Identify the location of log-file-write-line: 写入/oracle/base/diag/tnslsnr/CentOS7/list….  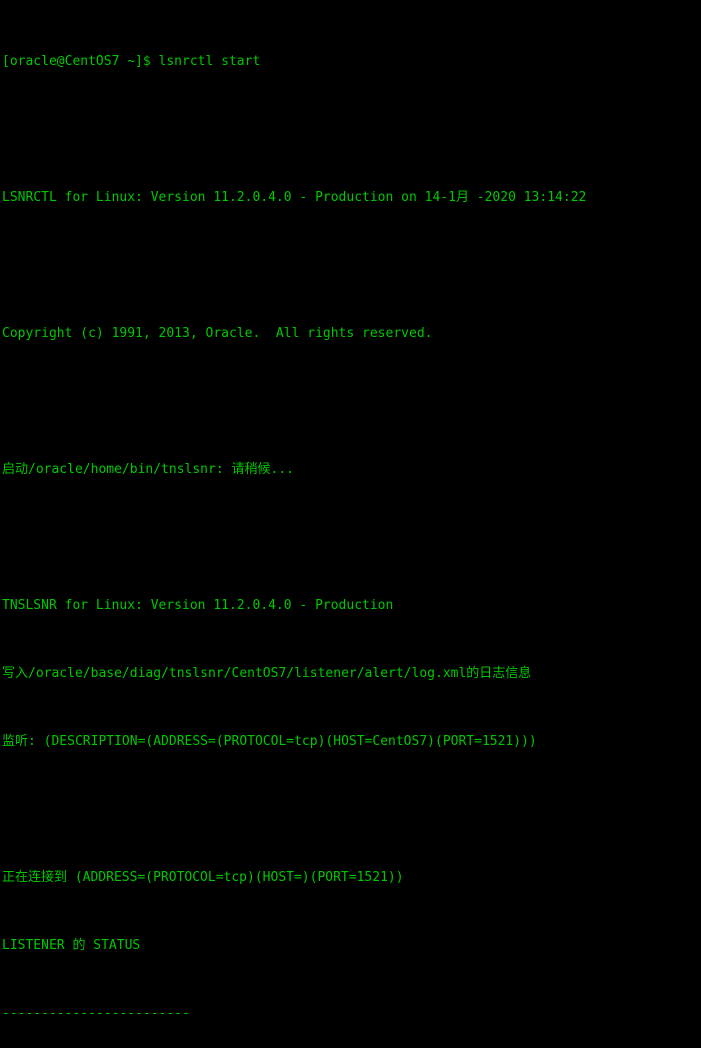
(267, 673).